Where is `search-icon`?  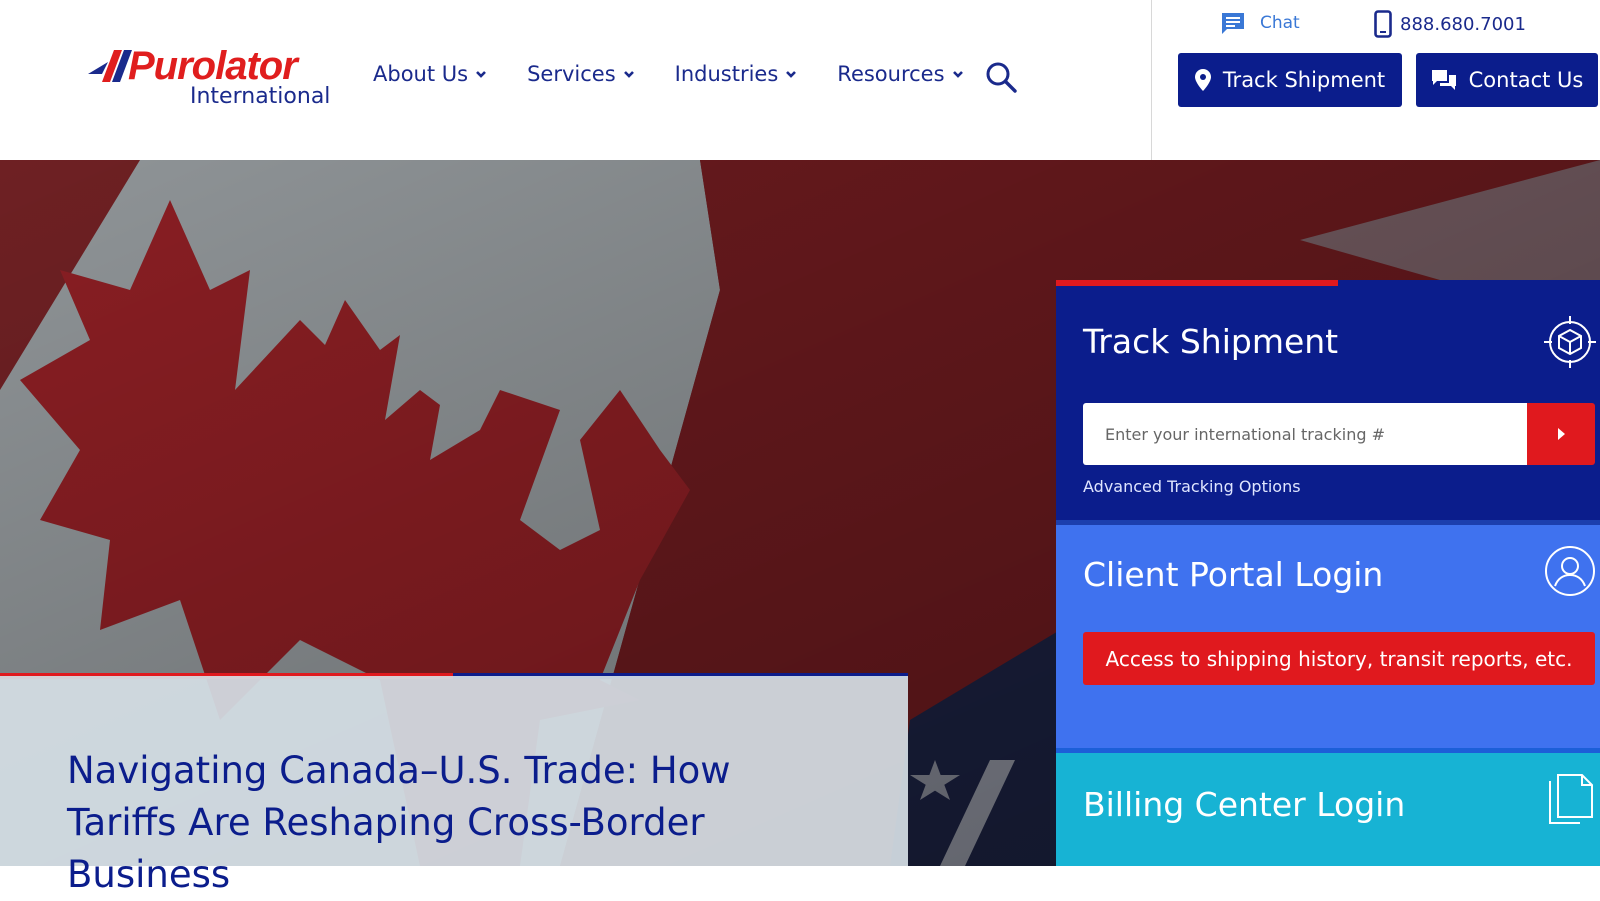 search-icon is located at coordinates (1001, 77).